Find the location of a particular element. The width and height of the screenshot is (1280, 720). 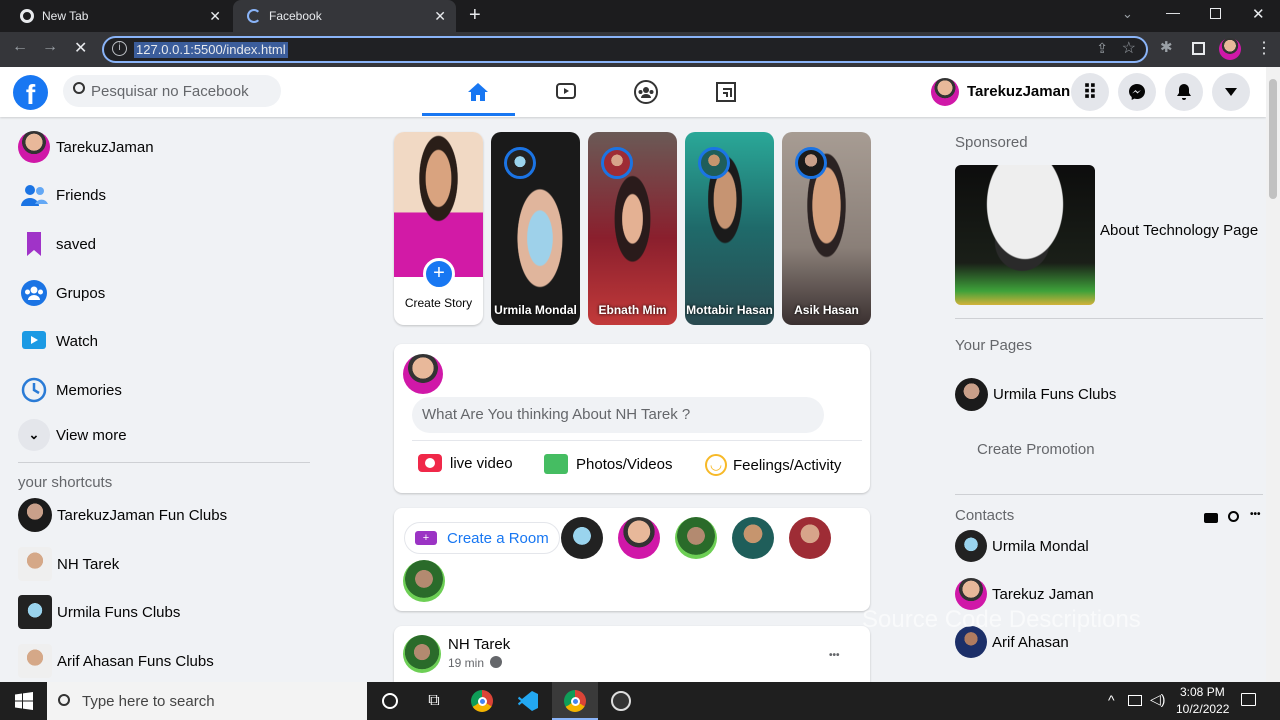

sidebar-item-memories: Memories is located at coordinates (70, 390).